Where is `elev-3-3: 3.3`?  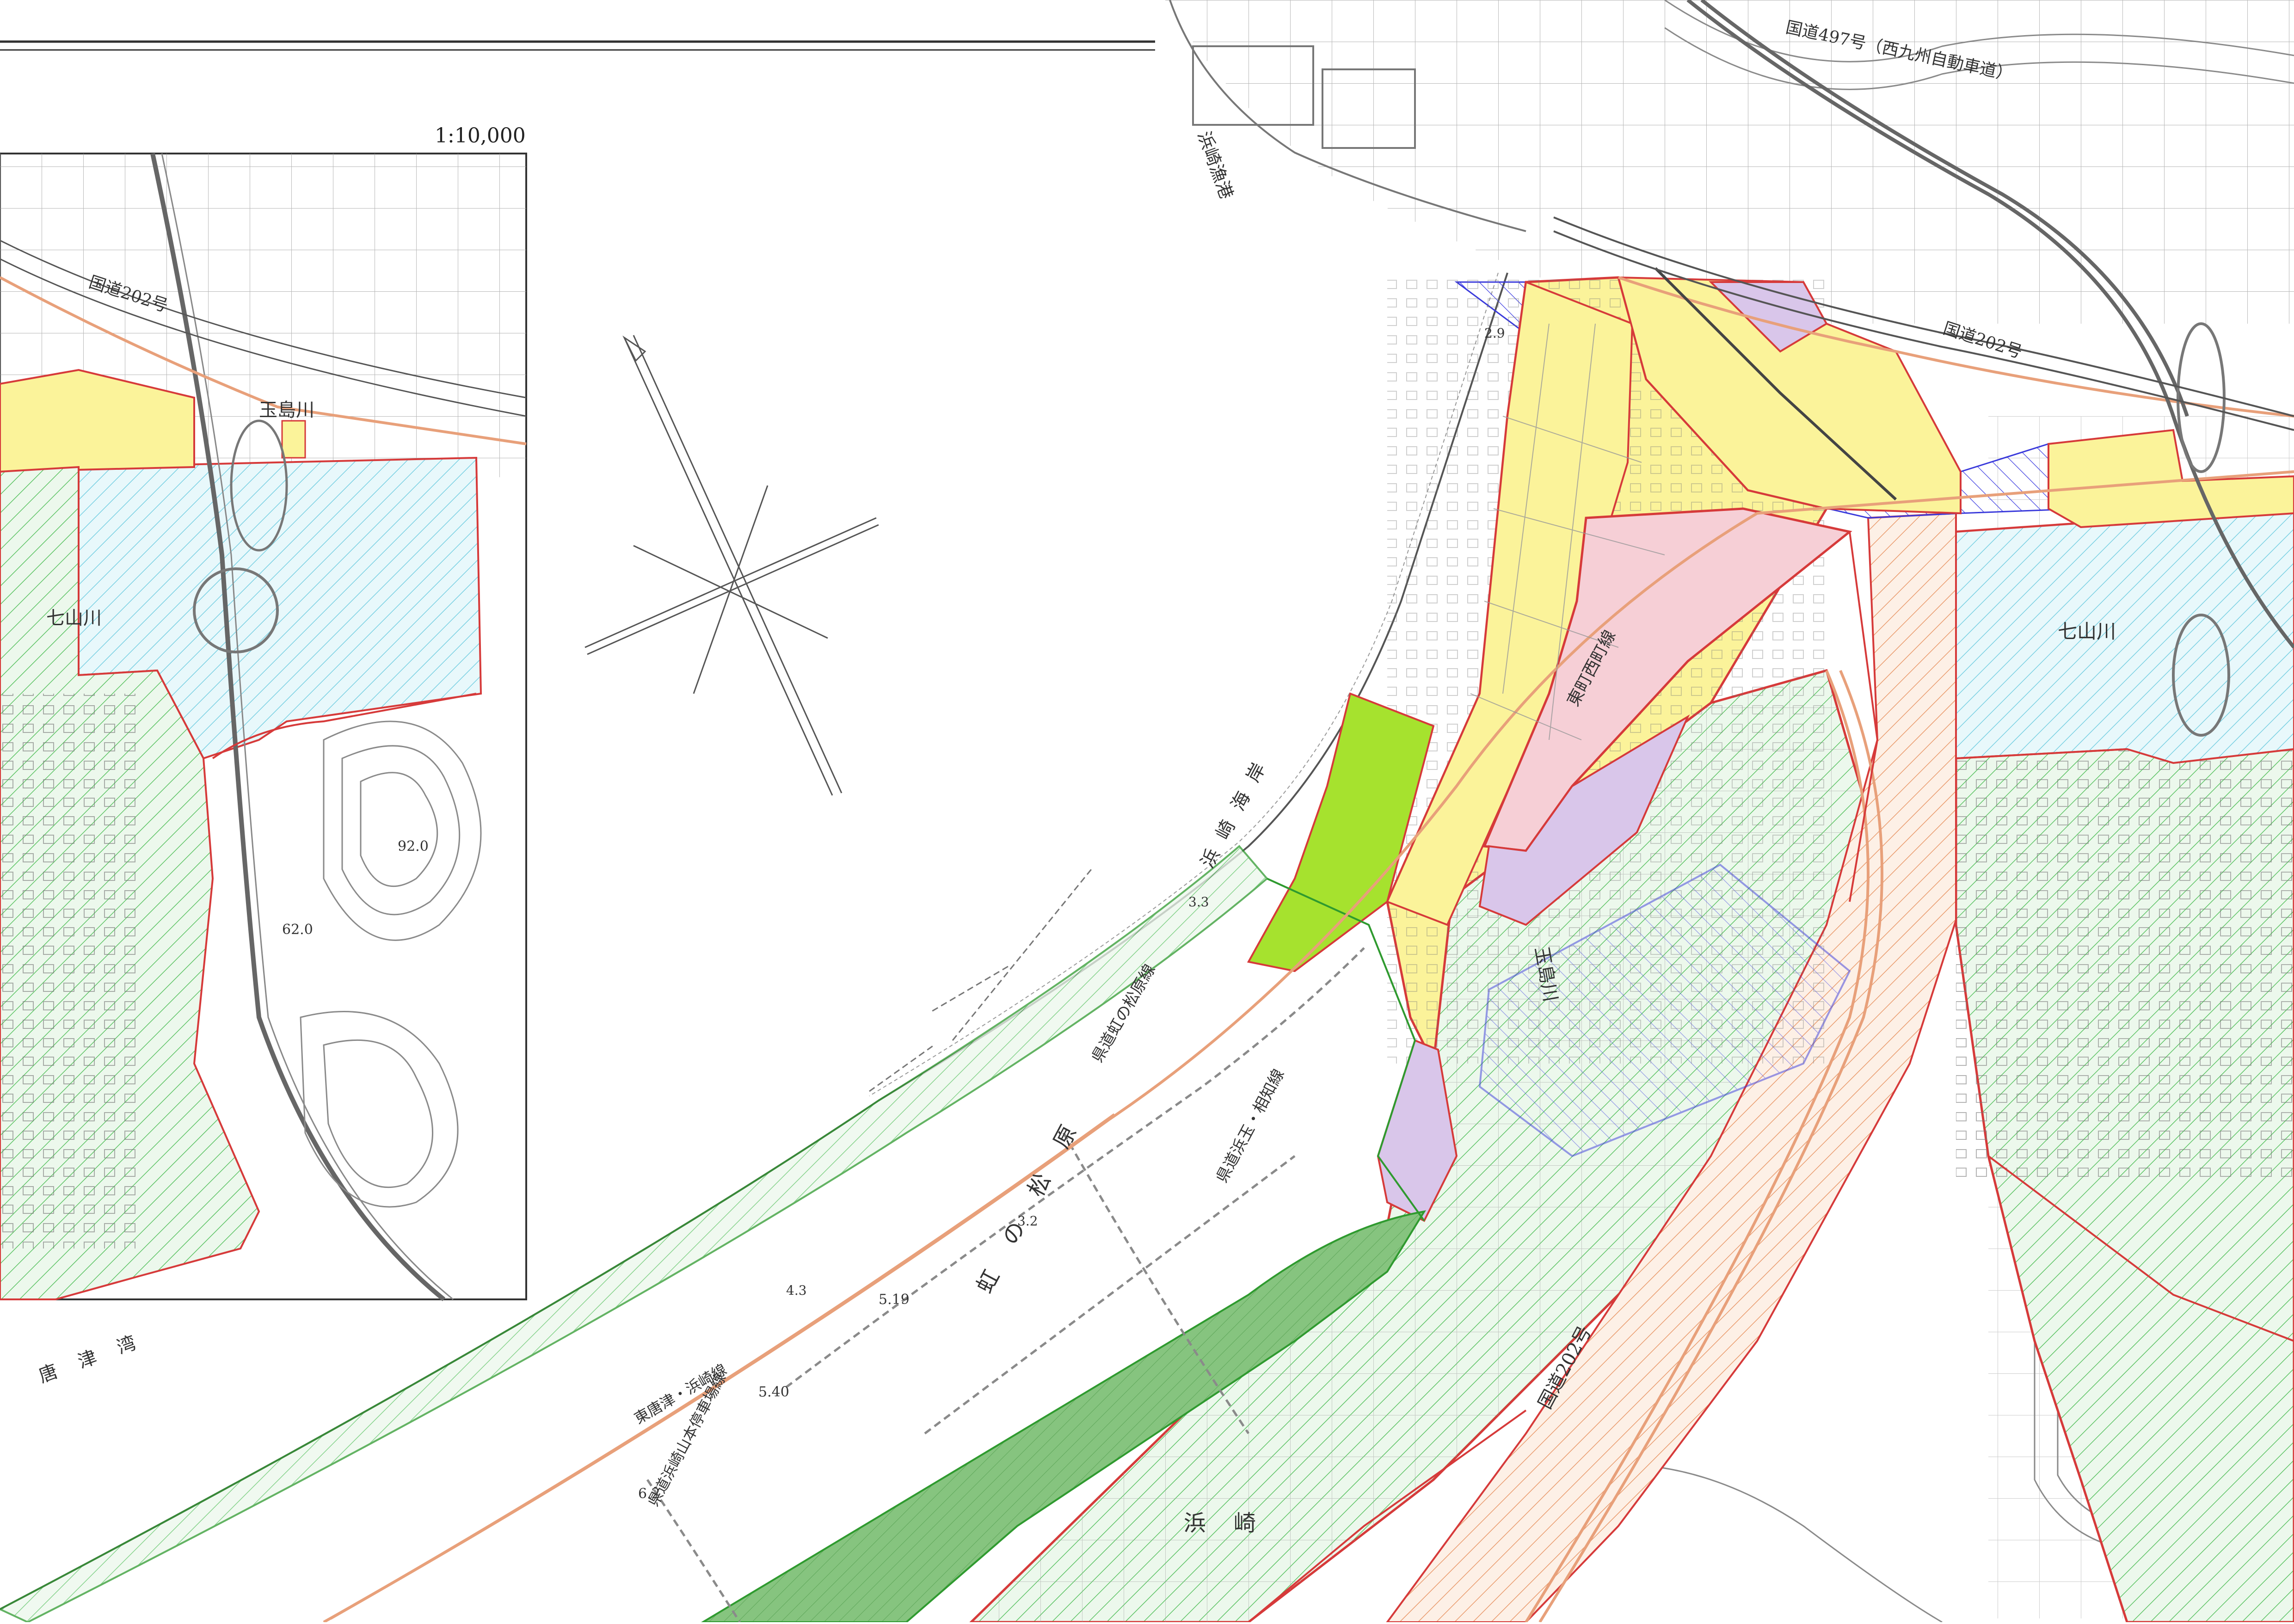
elev-3-3: 3.3 is located at coordinates (1198, 902).